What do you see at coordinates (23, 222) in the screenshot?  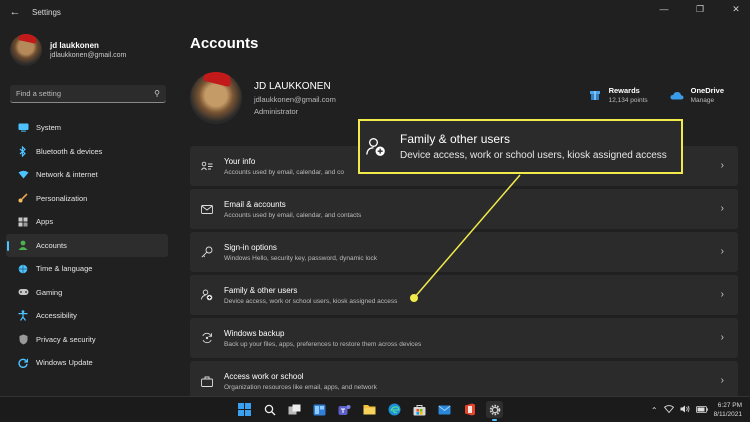 I see `apps-icon` at bounding box center [23, 222].